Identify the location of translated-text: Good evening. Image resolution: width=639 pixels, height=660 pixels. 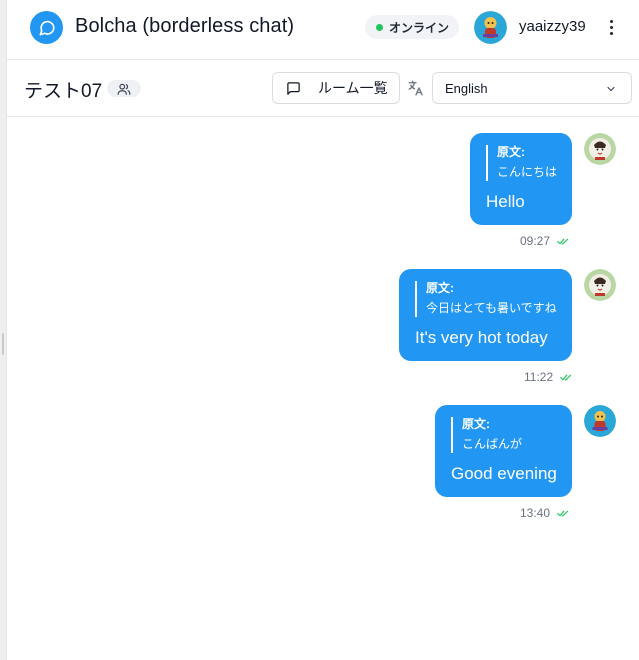
(504, 473).